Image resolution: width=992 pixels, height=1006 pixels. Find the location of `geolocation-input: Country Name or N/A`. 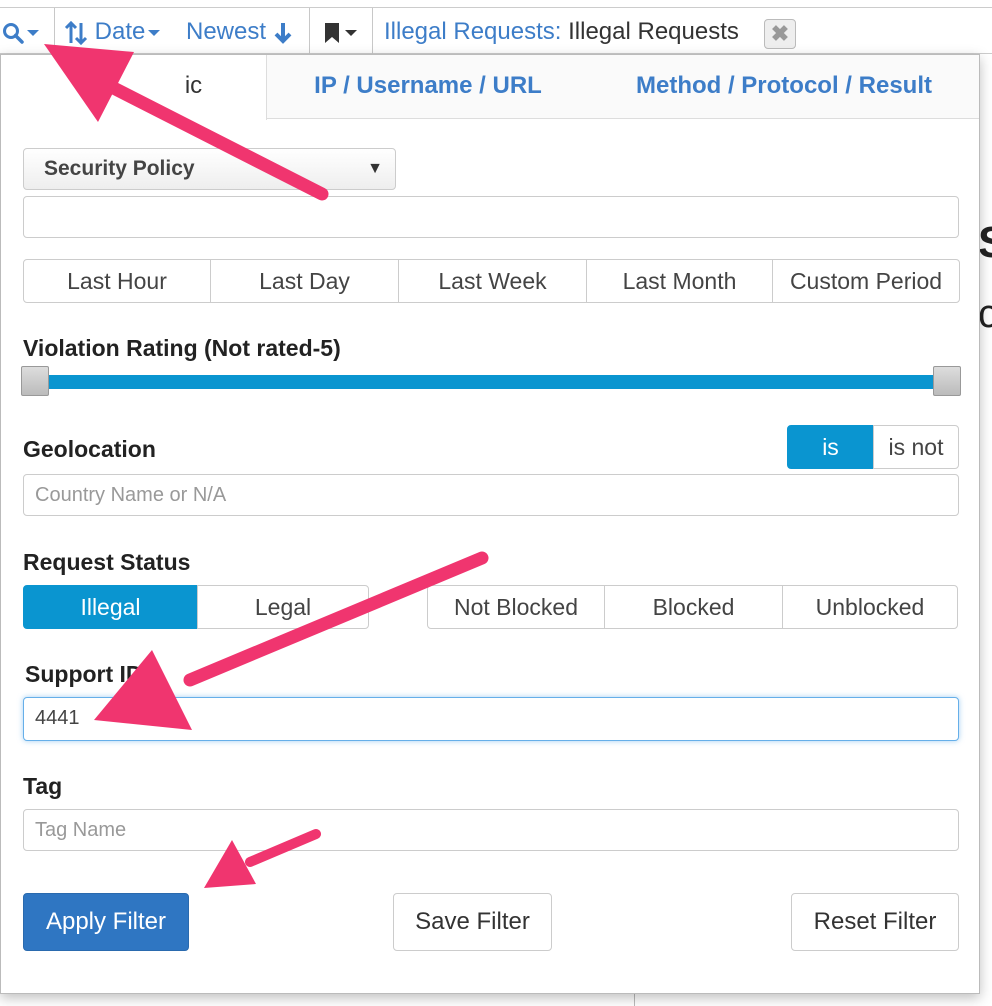

geolocation-input: Country Name or N/A is located at coordinates (491, 495).